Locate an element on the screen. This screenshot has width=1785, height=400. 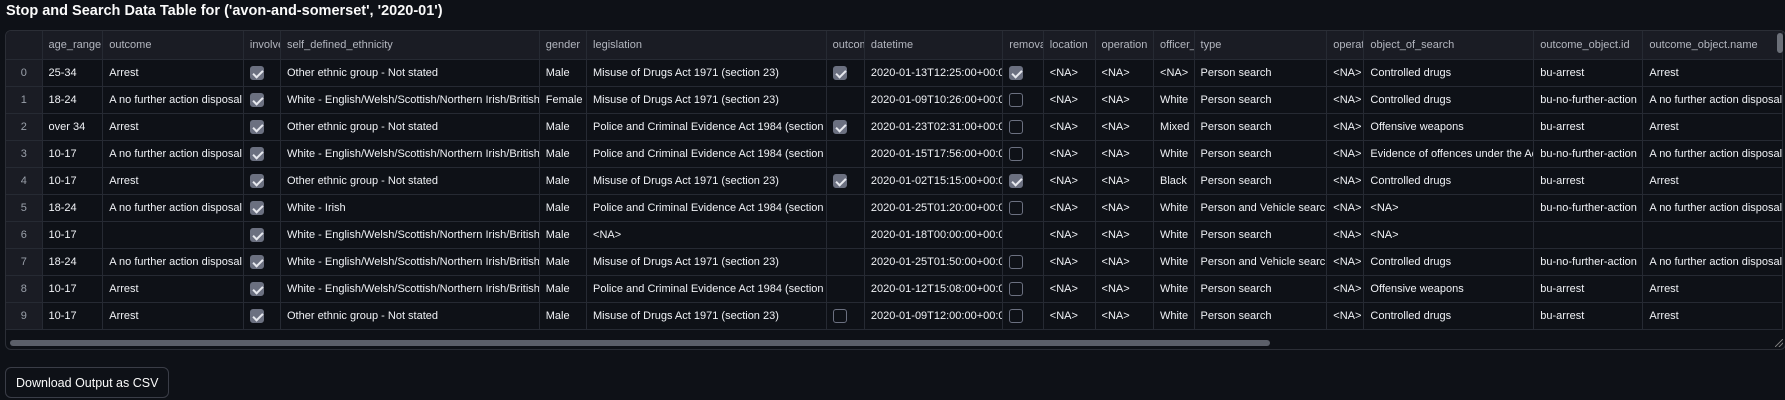
cell-outcome: A no further action disposal is located at coordinates (173, 208).